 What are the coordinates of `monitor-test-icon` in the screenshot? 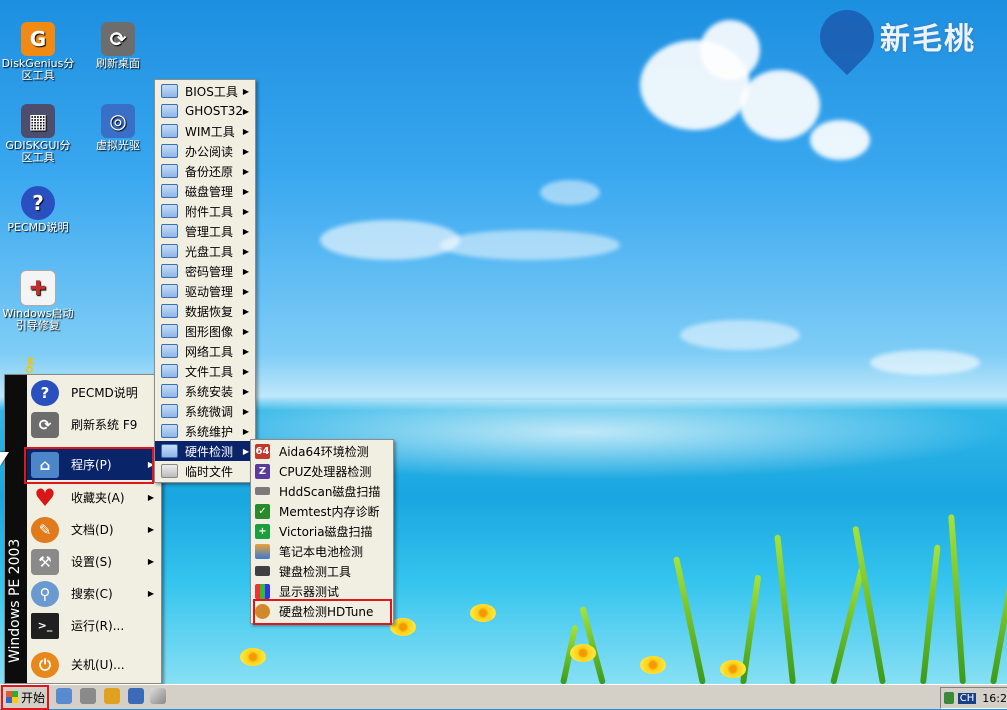 It's located at (262, 591).